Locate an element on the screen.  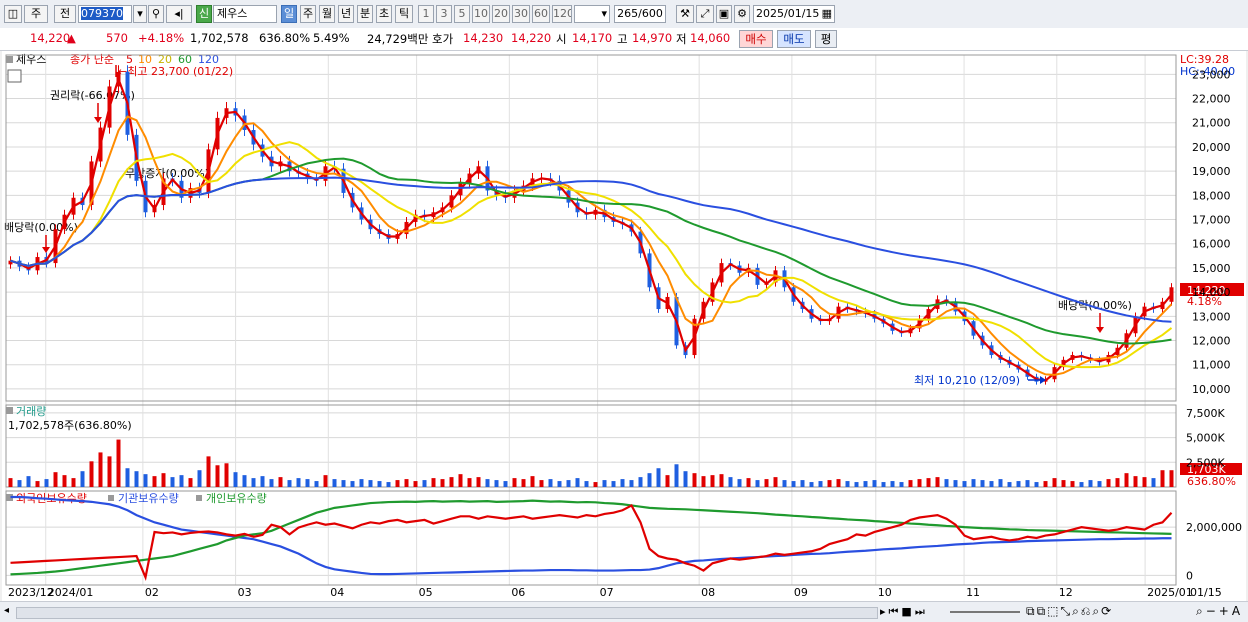
minute-opt-30: 30 is located at coordinates (521, 14).